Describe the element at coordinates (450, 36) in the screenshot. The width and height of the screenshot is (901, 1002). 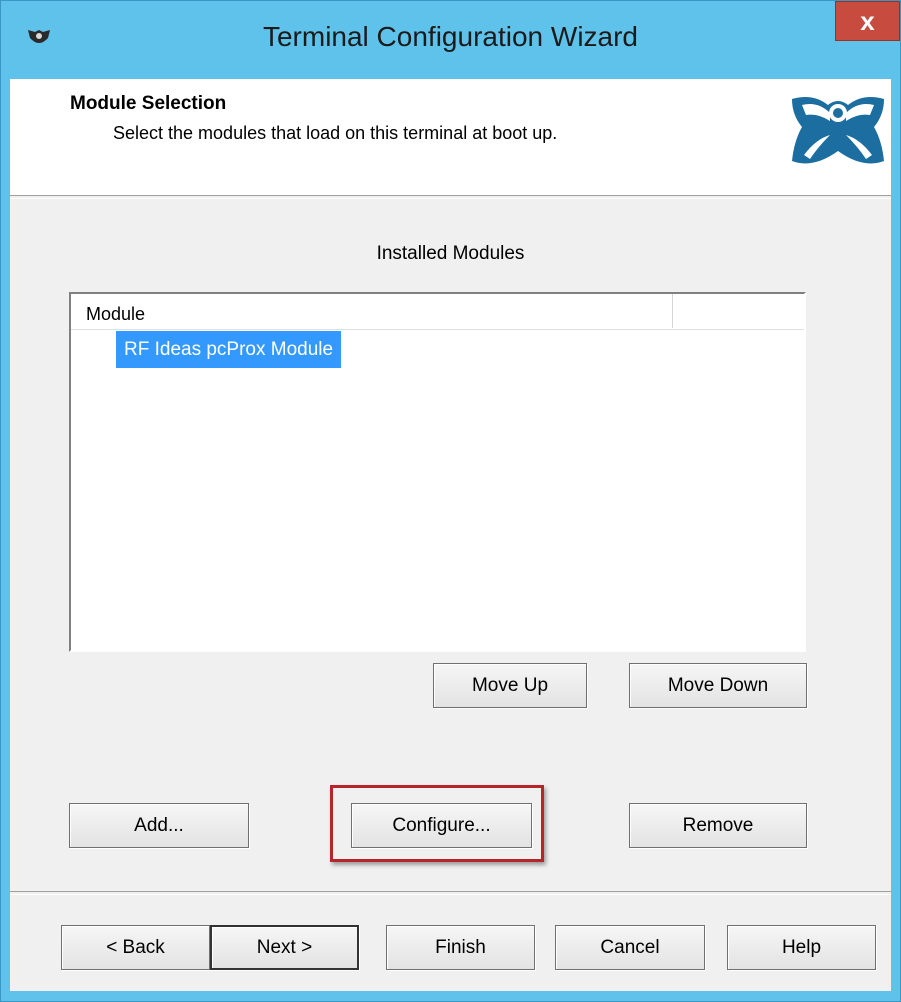
I see `window-title: Terminal Configuration Wizard` at that location.